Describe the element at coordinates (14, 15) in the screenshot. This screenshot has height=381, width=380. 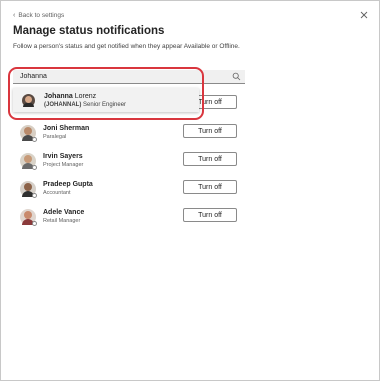
I see `chevron-left-icon: ‹` at that location.